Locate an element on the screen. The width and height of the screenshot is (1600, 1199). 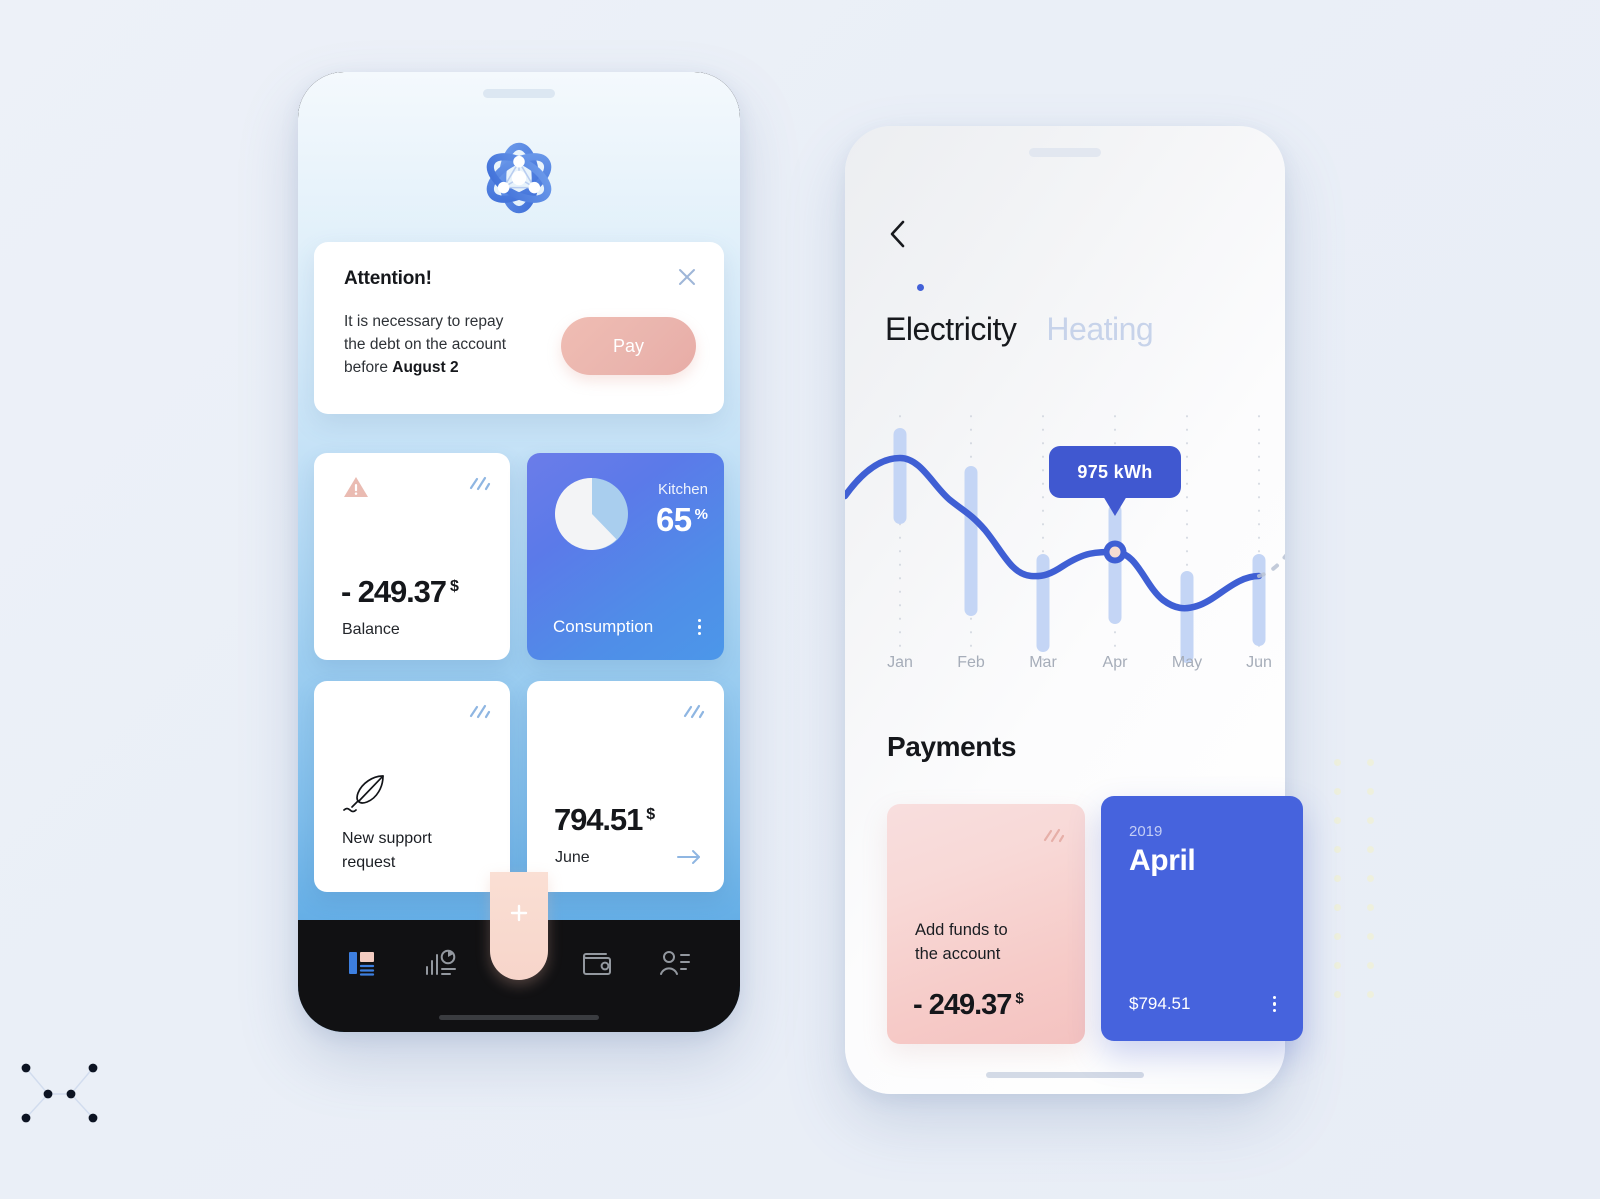
consumption-line-chart: 975 kWh is located at coordinates (1065, 541).